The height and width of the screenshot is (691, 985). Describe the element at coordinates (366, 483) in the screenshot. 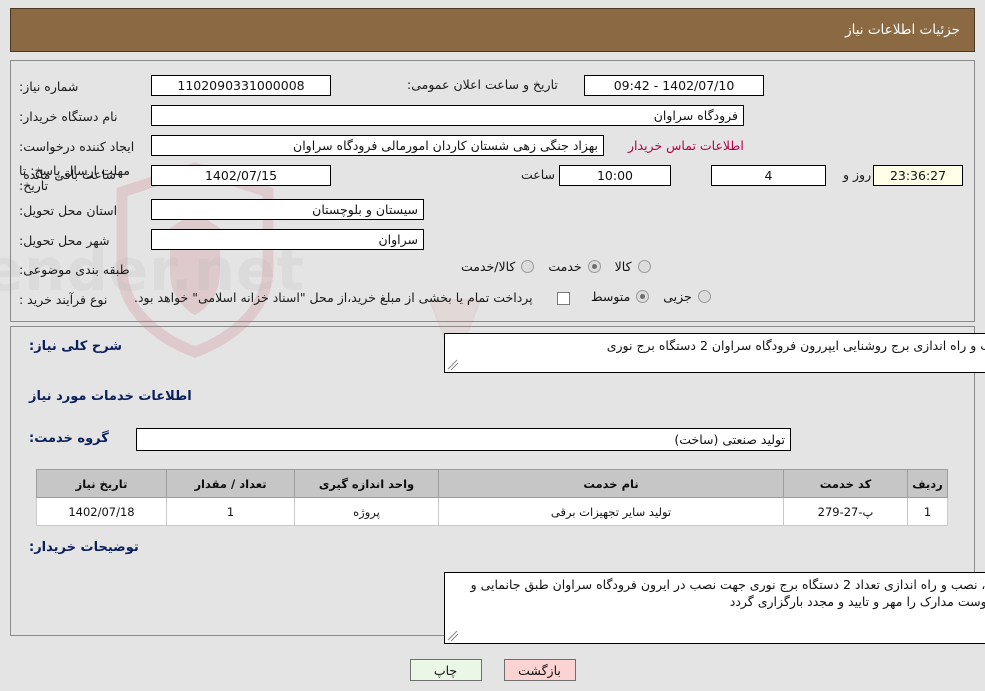

I see `col-unit: واحد اندازه گیری` at that location.